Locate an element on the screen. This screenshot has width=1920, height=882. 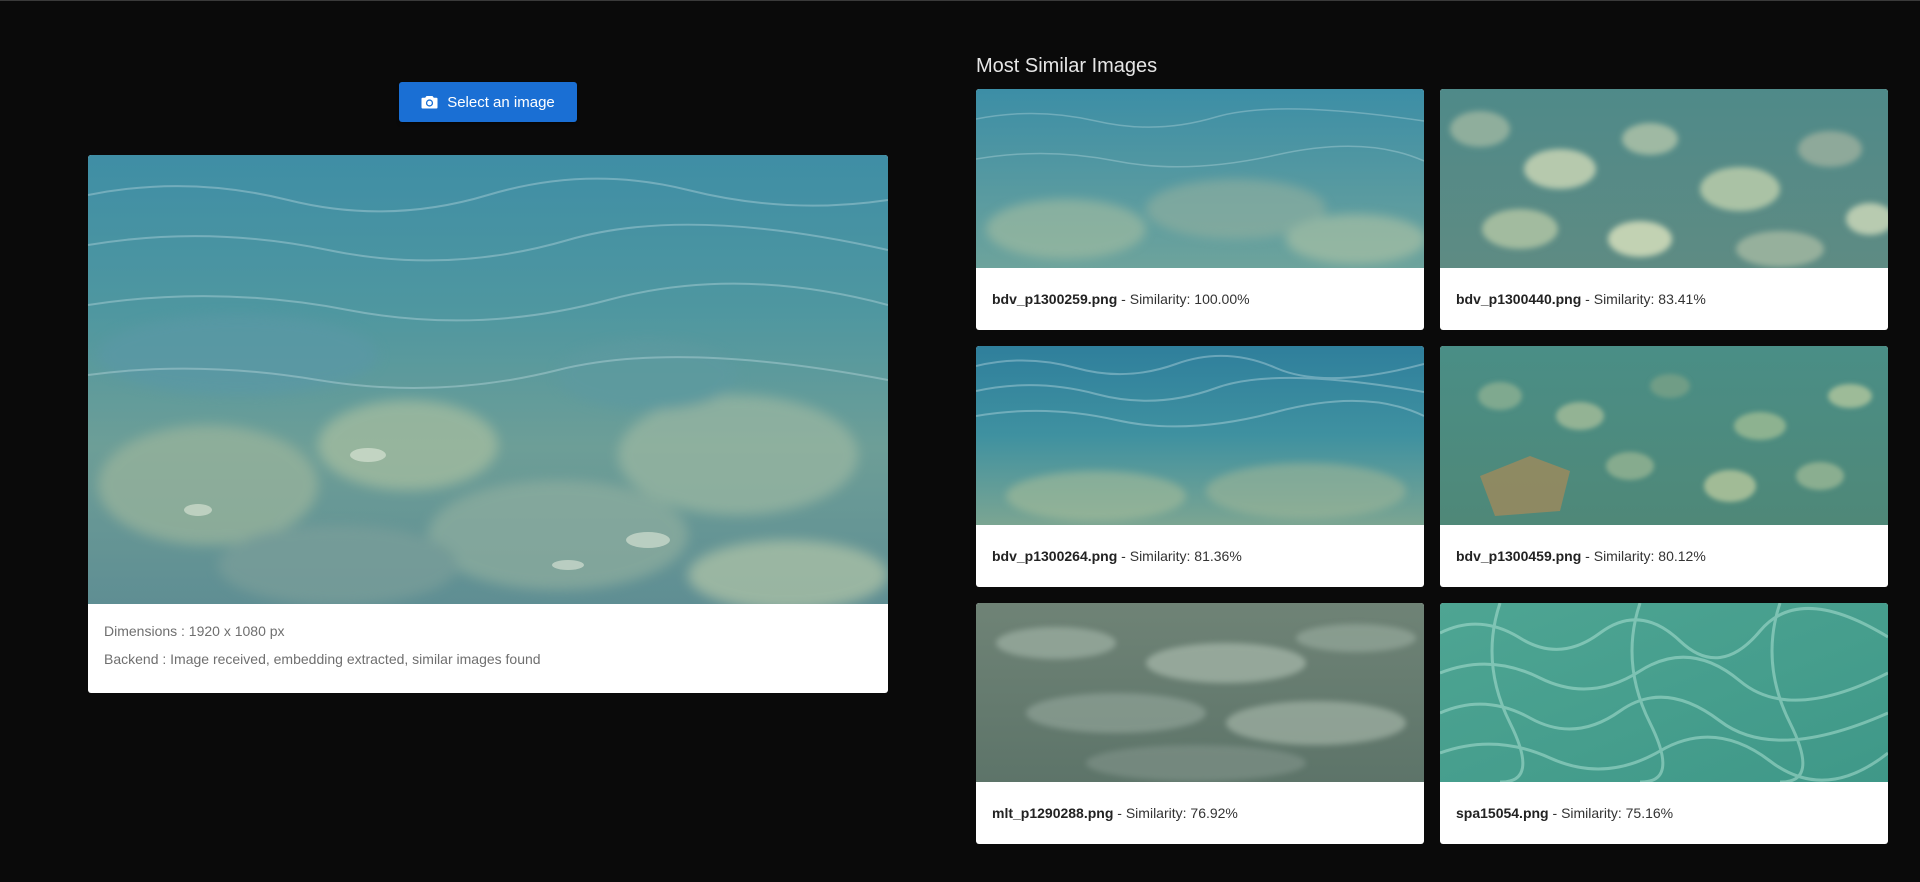
result-caption: bdv_p1300264.png - Similarity: 81.36% is located at coordinates (1200, 556).